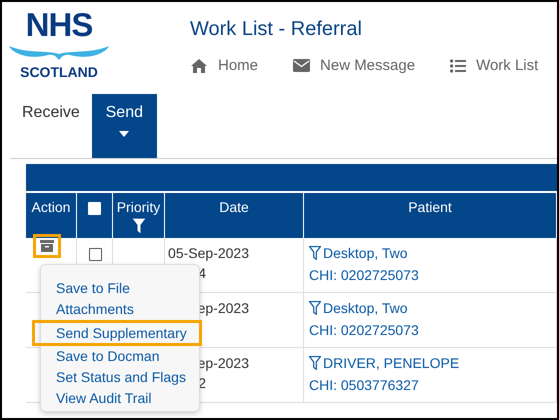  What do you see at coordinates (51, 215) in the screenshot?
I see `column-header: Action` at bounding box center [51, 215].